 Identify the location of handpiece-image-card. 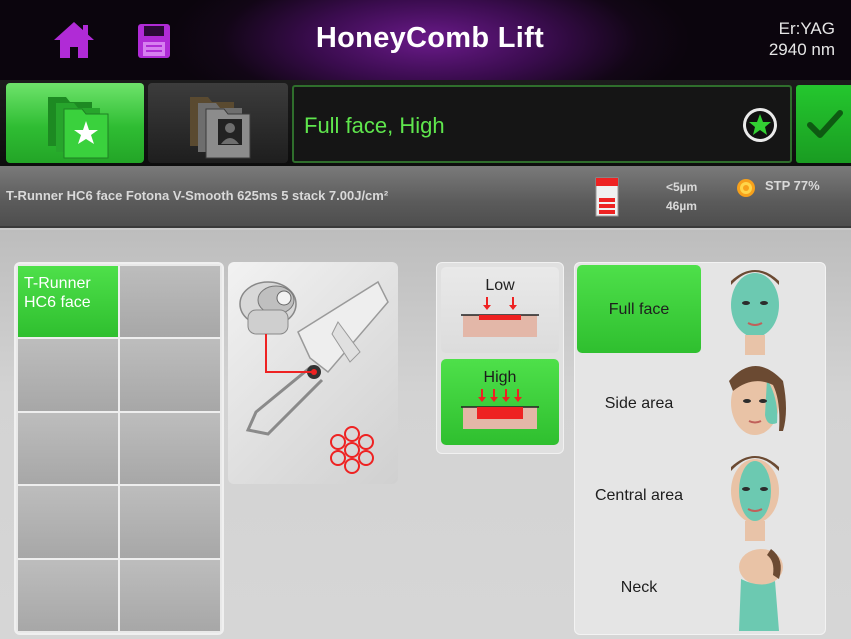
(313, 373).